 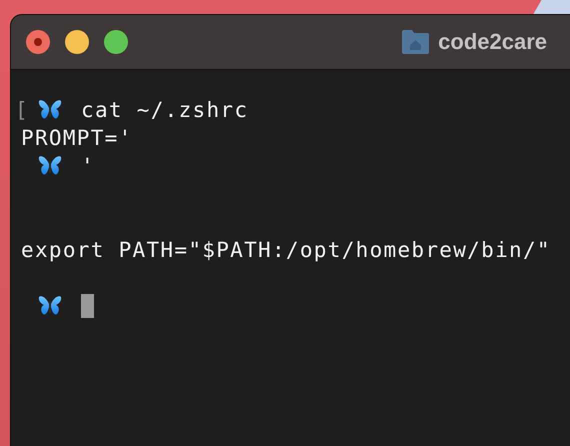 I want to click on bracket-mark: [, so click(x=21, y=110).